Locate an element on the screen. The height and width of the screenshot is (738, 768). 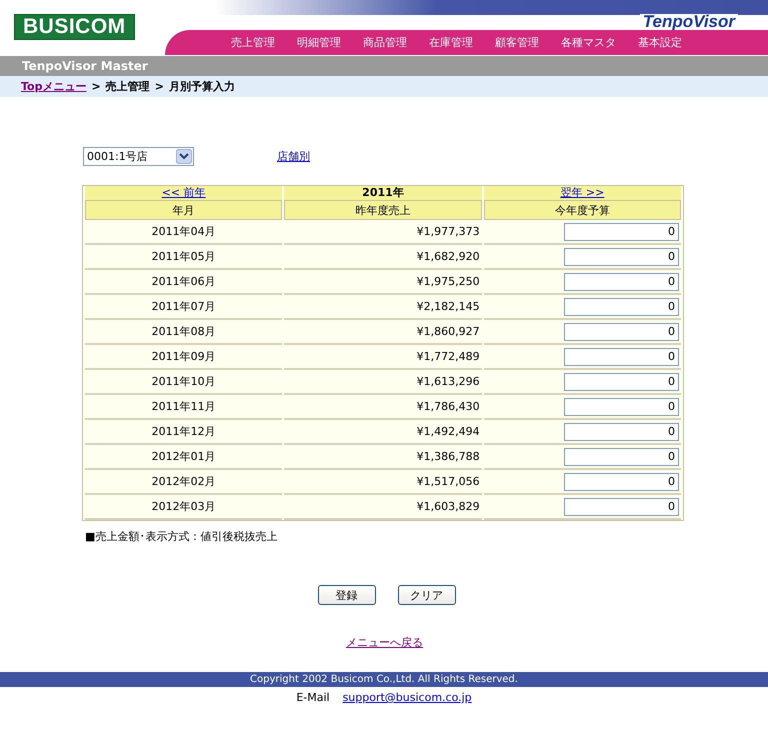
store-link: 店舗別 is located at coordinates (293, 156).